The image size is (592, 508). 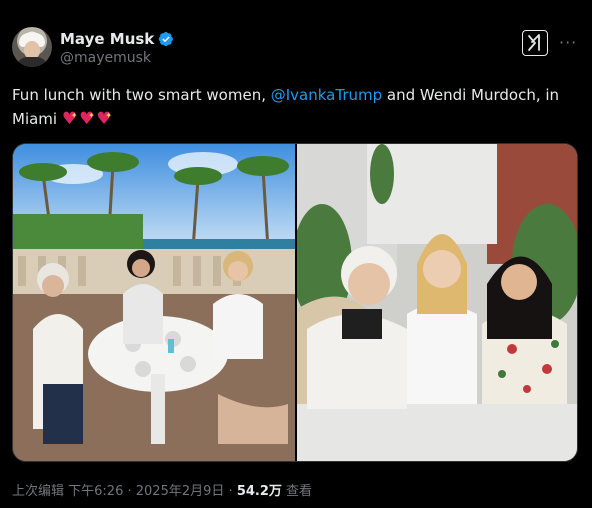 I want to click on grok-icon, so click(x=535, y=43).